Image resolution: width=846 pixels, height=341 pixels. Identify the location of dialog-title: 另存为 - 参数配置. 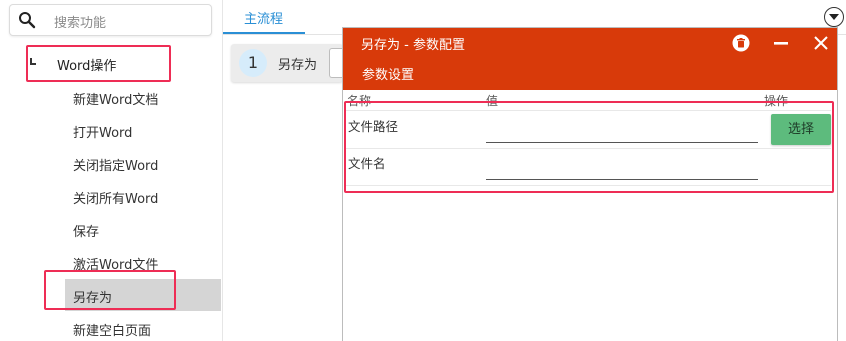
(413, 45).